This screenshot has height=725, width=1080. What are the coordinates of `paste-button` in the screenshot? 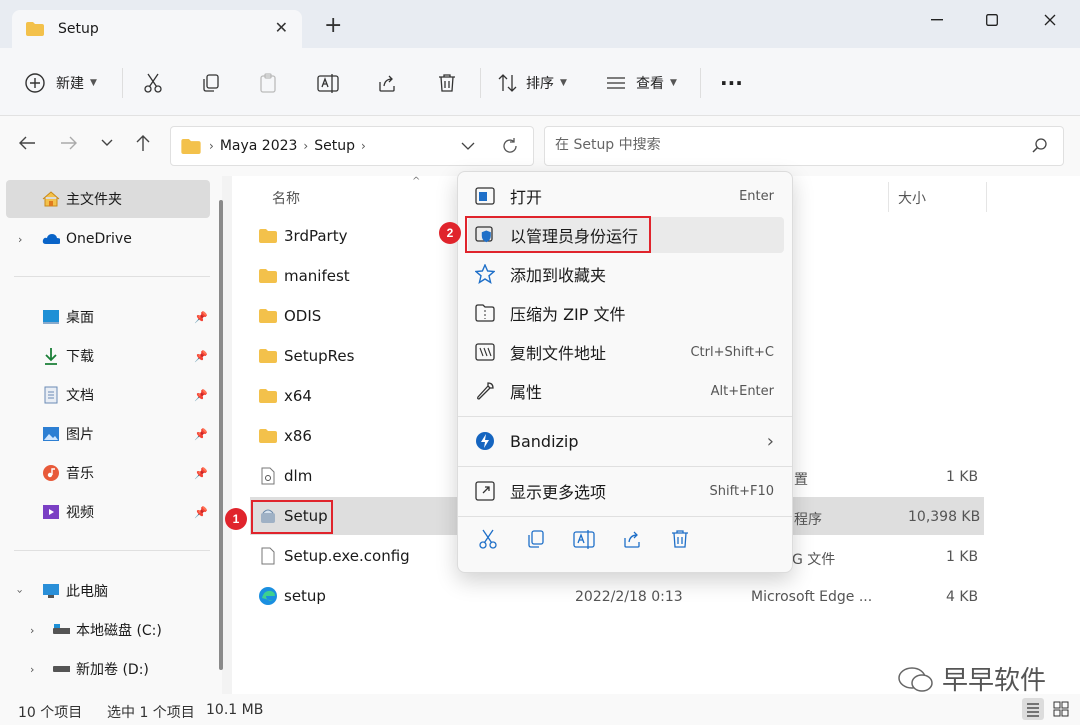 It's located at (269, 83).